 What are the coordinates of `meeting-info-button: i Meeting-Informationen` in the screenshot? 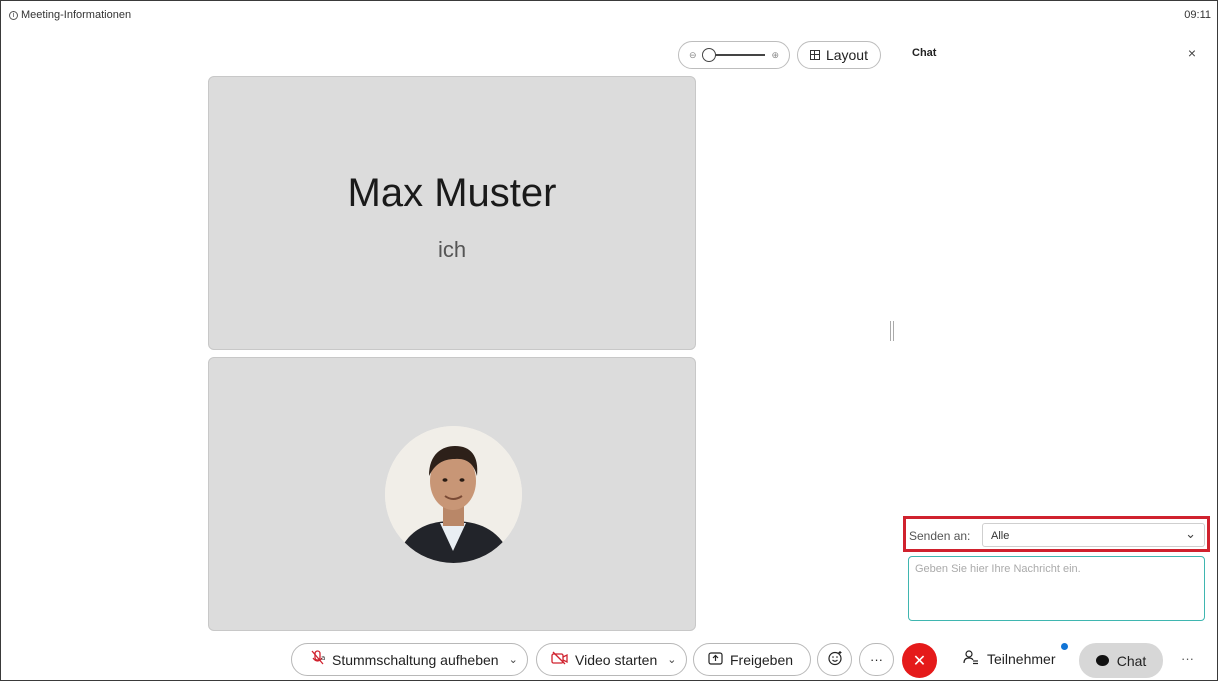 It's located at (70, 15).